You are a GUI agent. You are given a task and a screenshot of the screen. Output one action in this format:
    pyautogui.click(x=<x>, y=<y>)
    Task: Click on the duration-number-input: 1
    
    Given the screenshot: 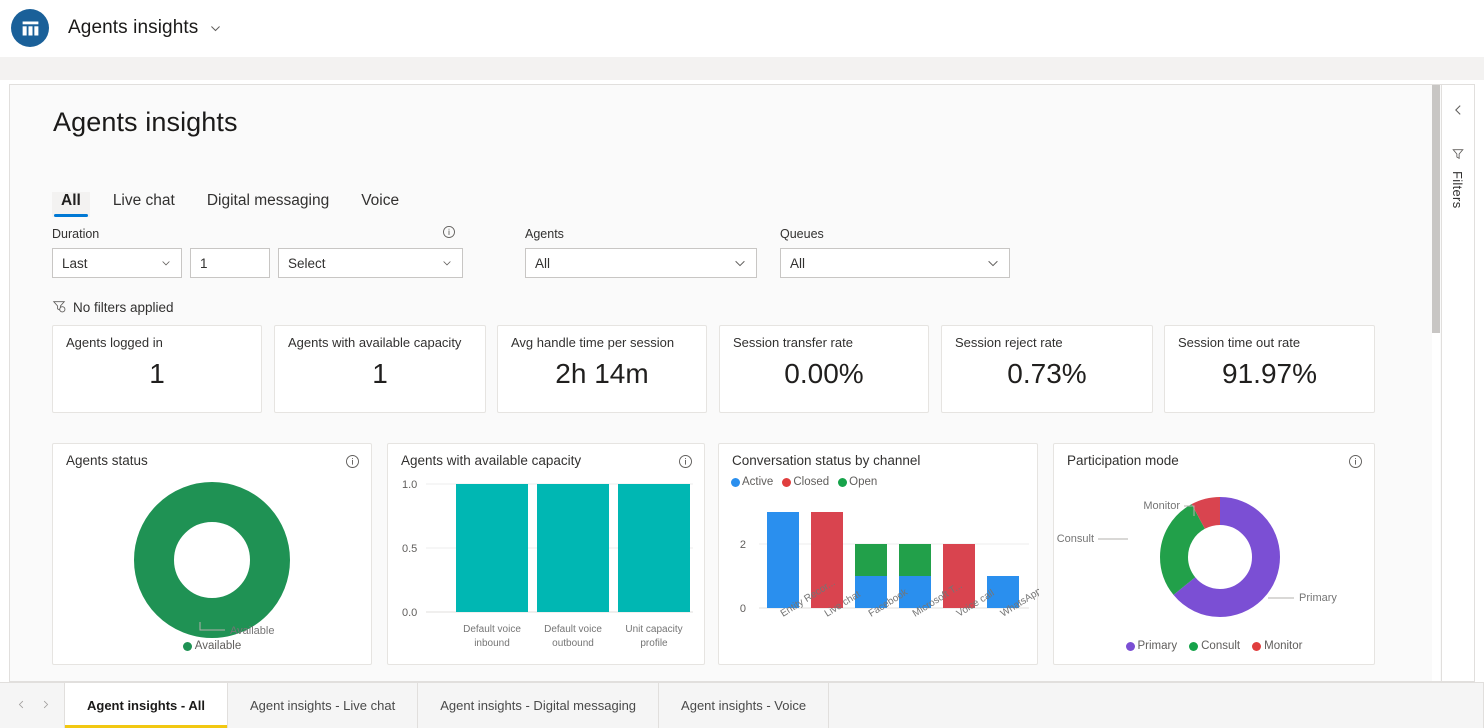 What is the action you would take?
    pyautogui.click(x=230, y=263)
    